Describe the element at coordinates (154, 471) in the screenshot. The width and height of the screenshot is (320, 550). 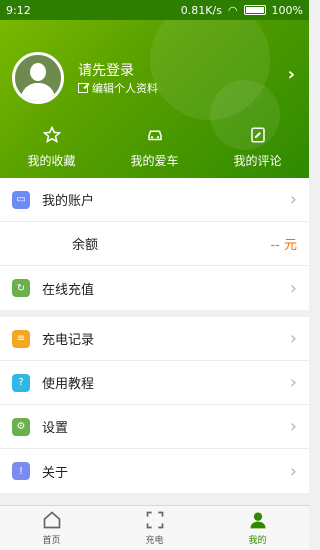
I see `menu-item-about: ! 关于 ›` at that location.